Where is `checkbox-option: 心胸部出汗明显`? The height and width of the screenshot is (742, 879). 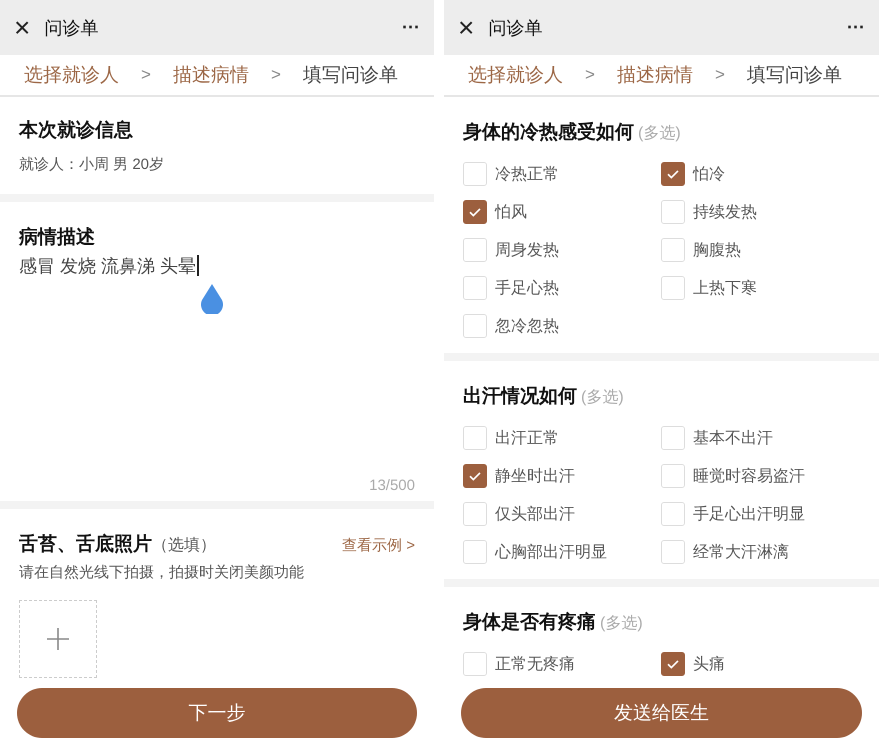
checkbox-option: 心胸部出汗明显 is located at coordinates (562, 552).